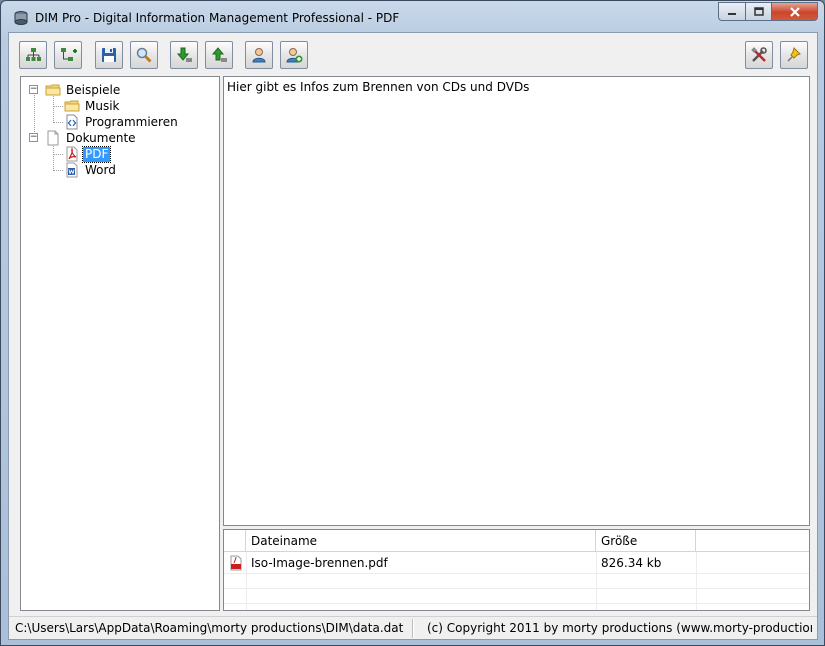 This screenshot has width=825, height=646. What do you see at coordinates (319, 563) in the screenshot?
I see `file-name-cell: Iso-Image-brennen.pdf` at bounding box center [319, 563].